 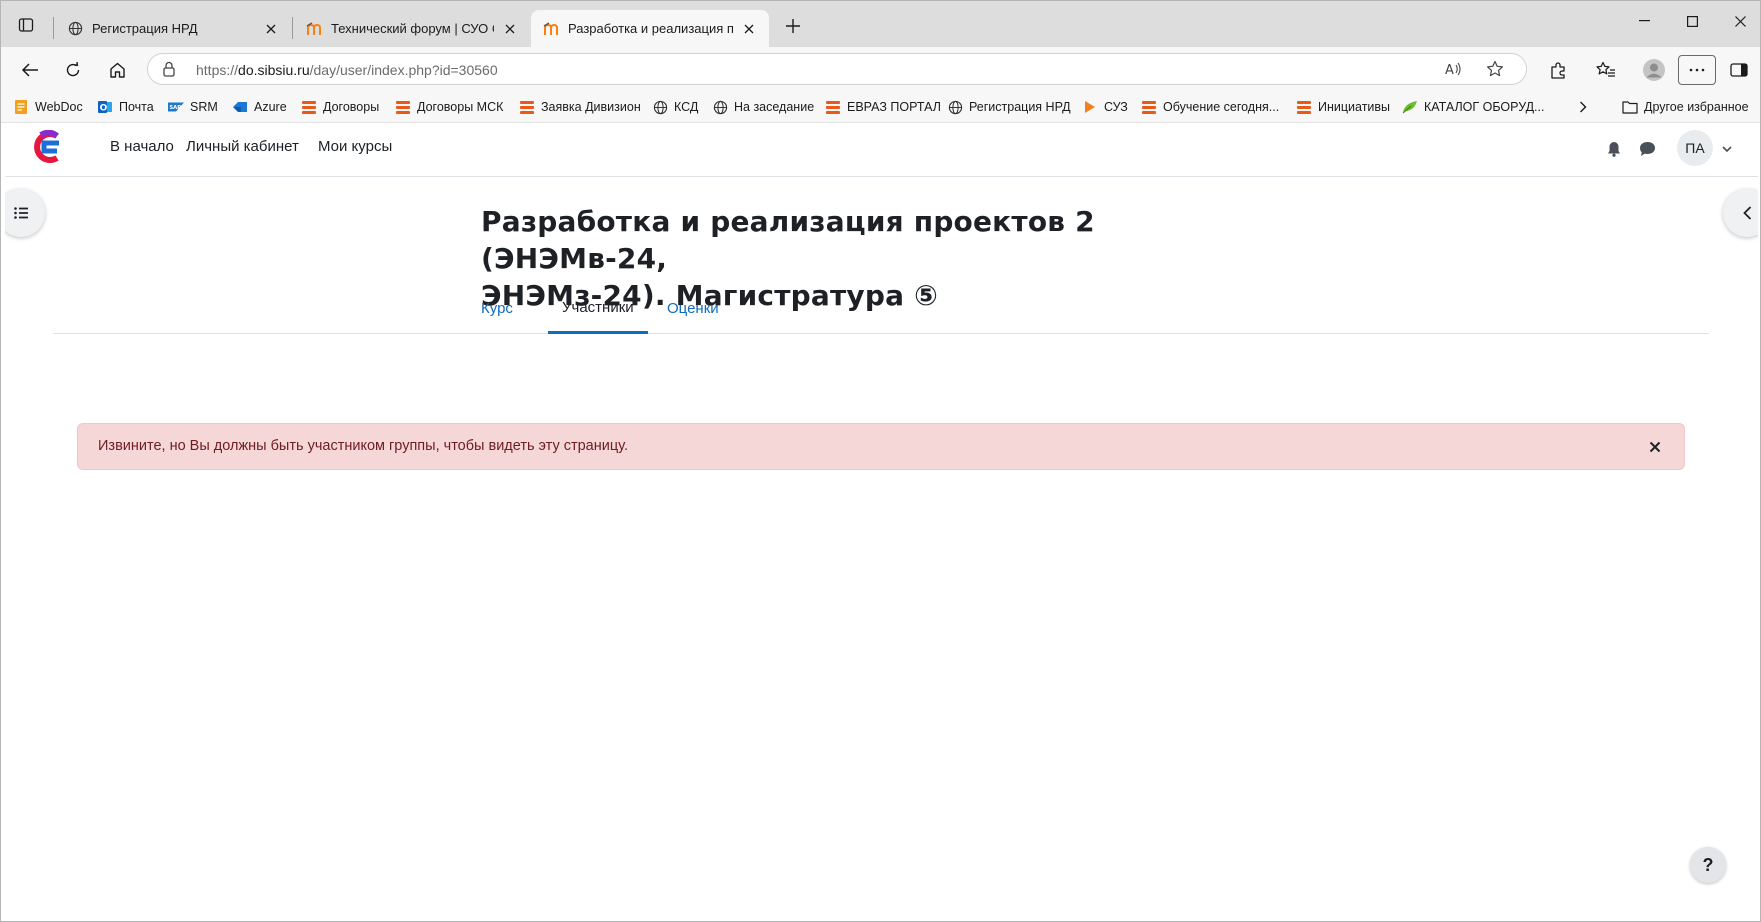 I want to click on favorite-star-icon, so click(x=1495, y=69).